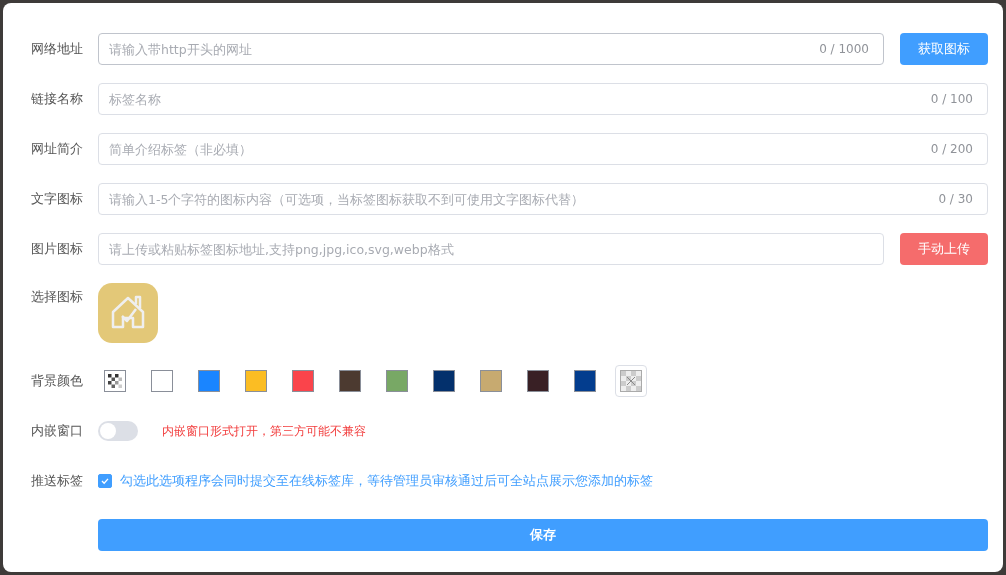 The height and width of the screenshot is (575, 1006). Describe the element at coordinates (105, 481) in the screenshot. I see `checkbox` at that location.